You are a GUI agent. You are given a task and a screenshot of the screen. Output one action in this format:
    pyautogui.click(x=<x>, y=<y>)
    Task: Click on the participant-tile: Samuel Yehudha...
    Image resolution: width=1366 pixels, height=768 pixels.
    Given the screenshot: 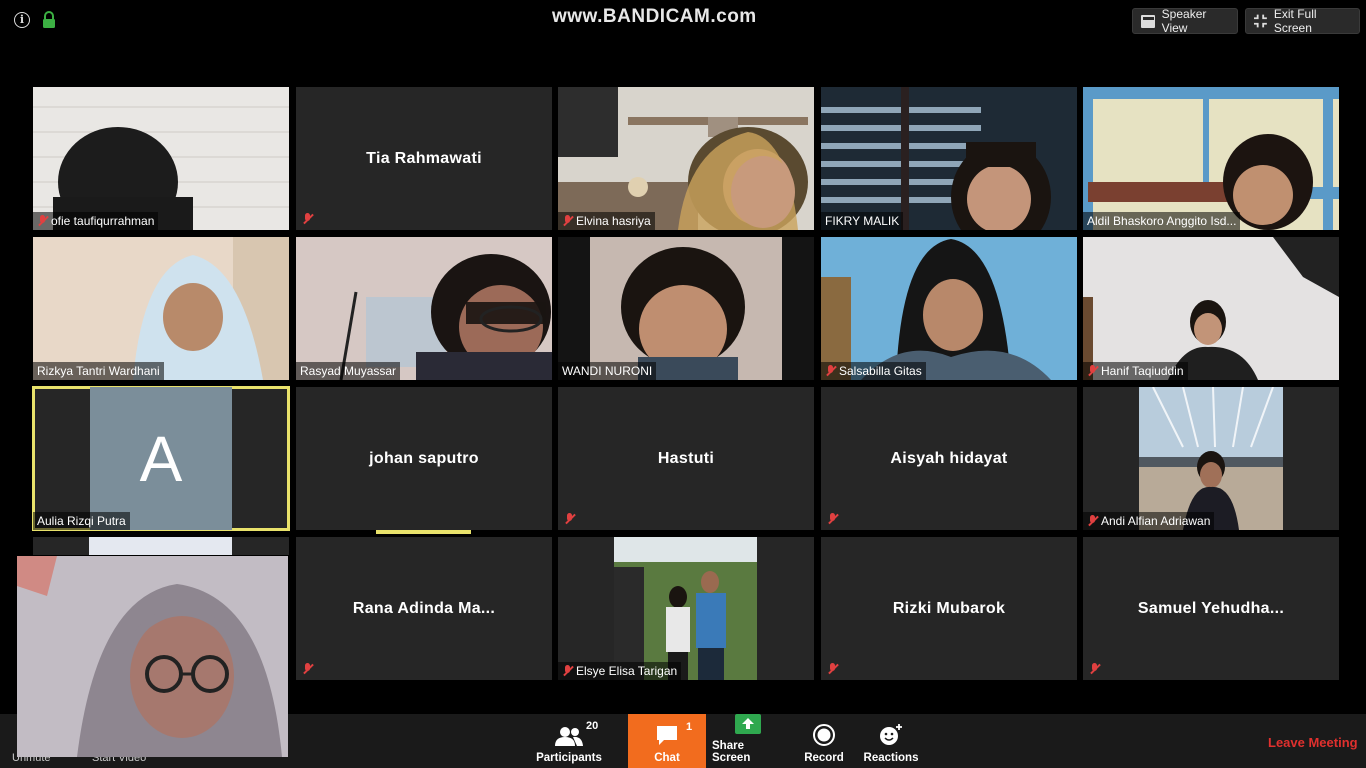 What is the action you would take?
    pyautogui.click(x=1211, y=608)
    